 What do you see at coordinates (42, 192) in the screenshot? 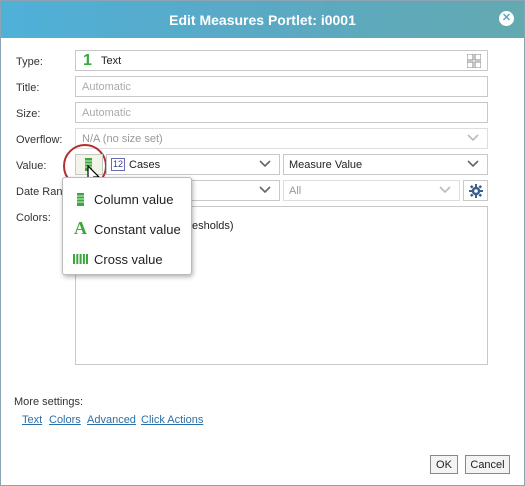
I see `date-range-label: Date Rang` at bounding box center [42, 192].